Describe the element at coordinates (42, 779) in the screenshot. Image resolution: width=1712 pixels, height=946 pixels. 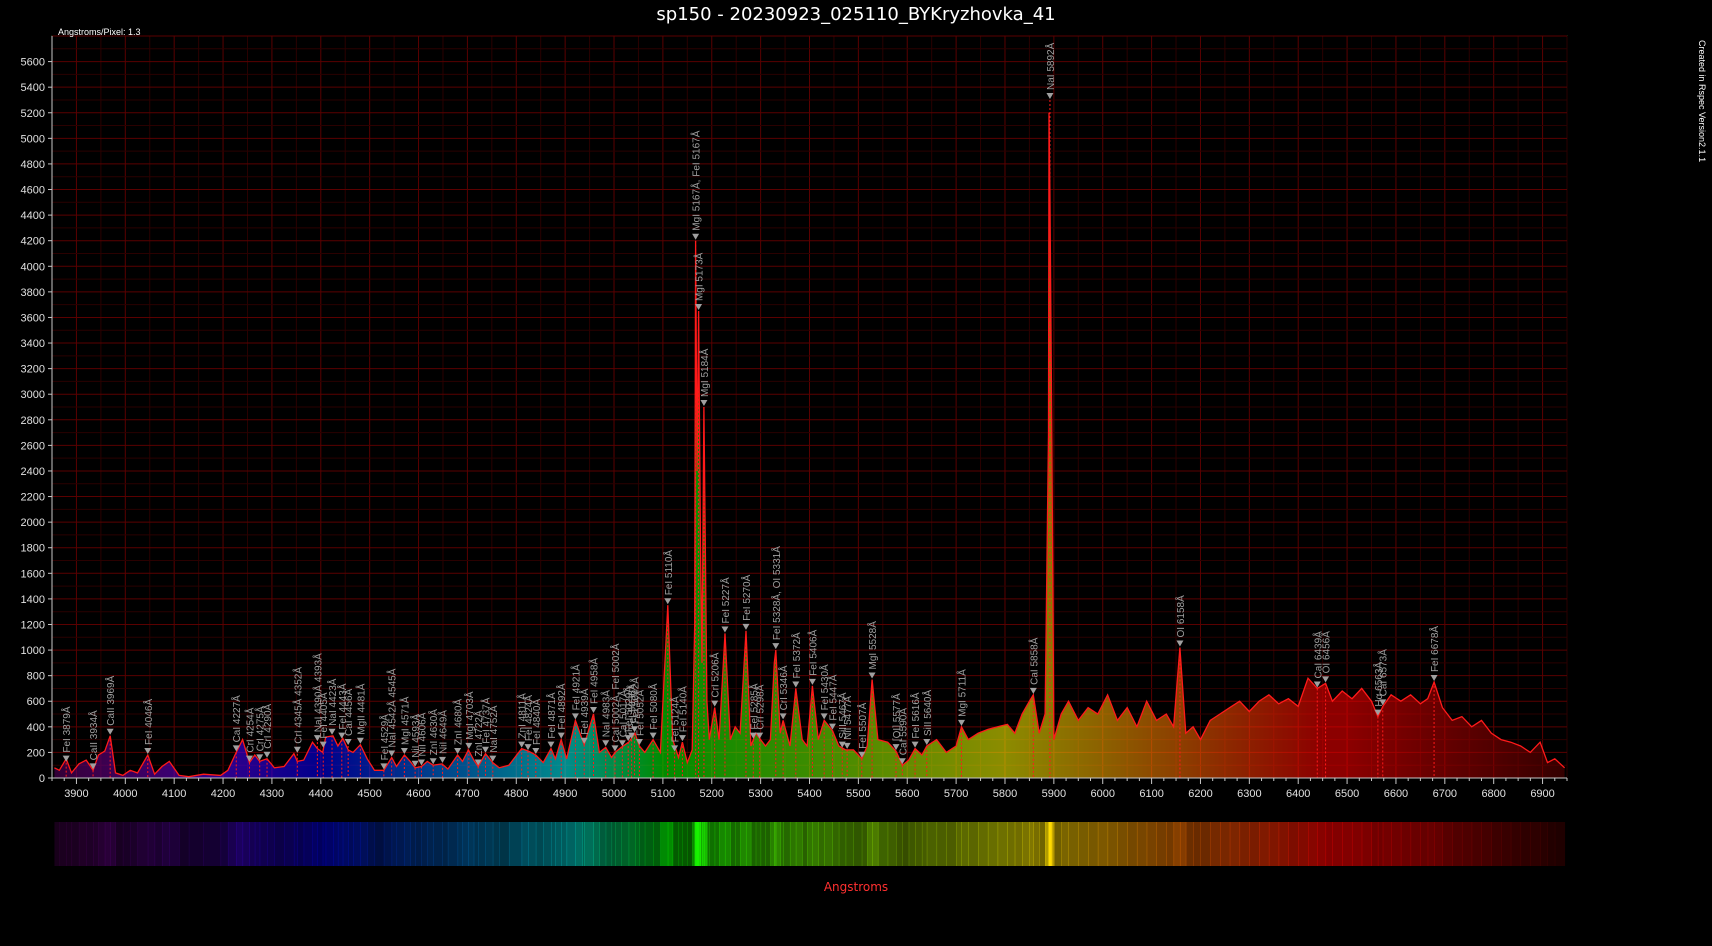
I see `y-tick-label: 0` at that location.